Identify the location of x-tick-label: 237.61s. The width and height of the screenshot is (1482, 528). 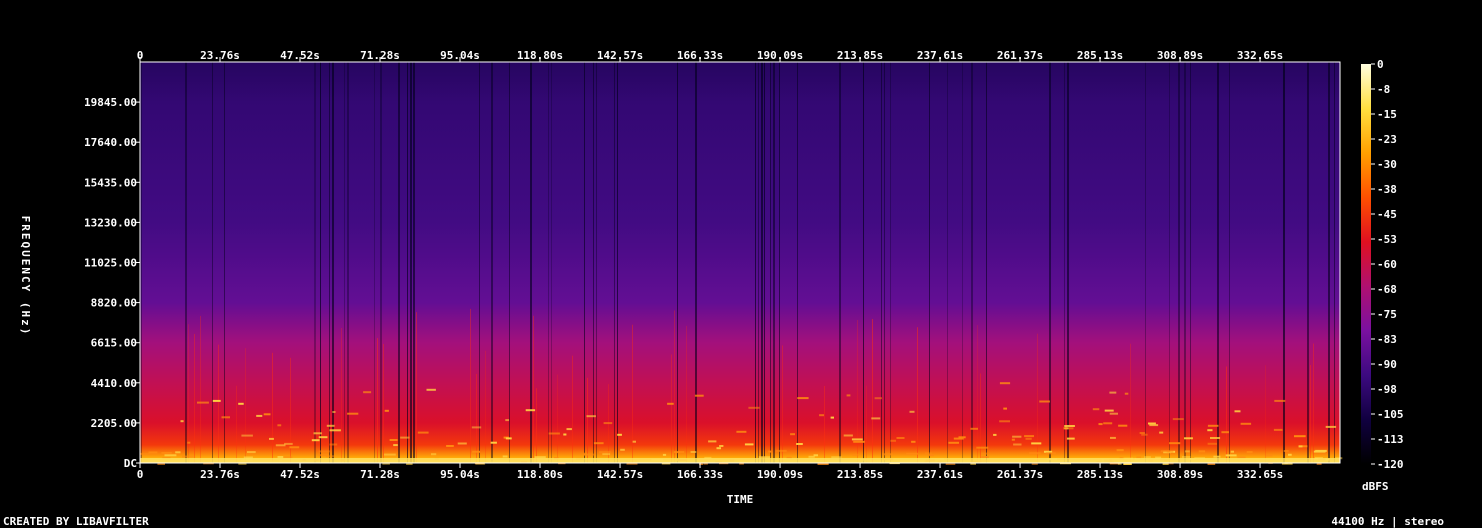
(940, 55).